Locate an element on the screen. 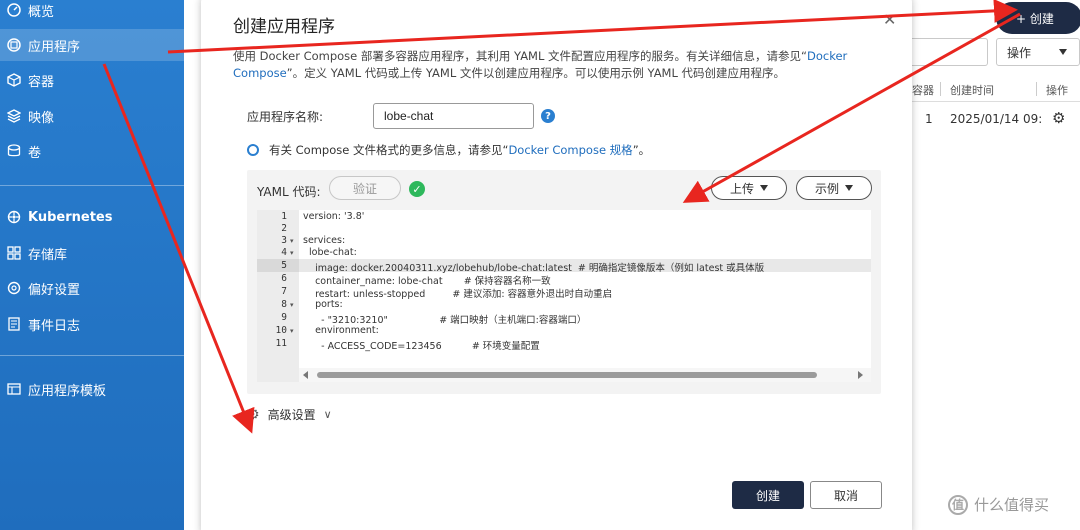 The image size is (1080, 530). cancel-button: 取消 is located at coordinates (846, 495).